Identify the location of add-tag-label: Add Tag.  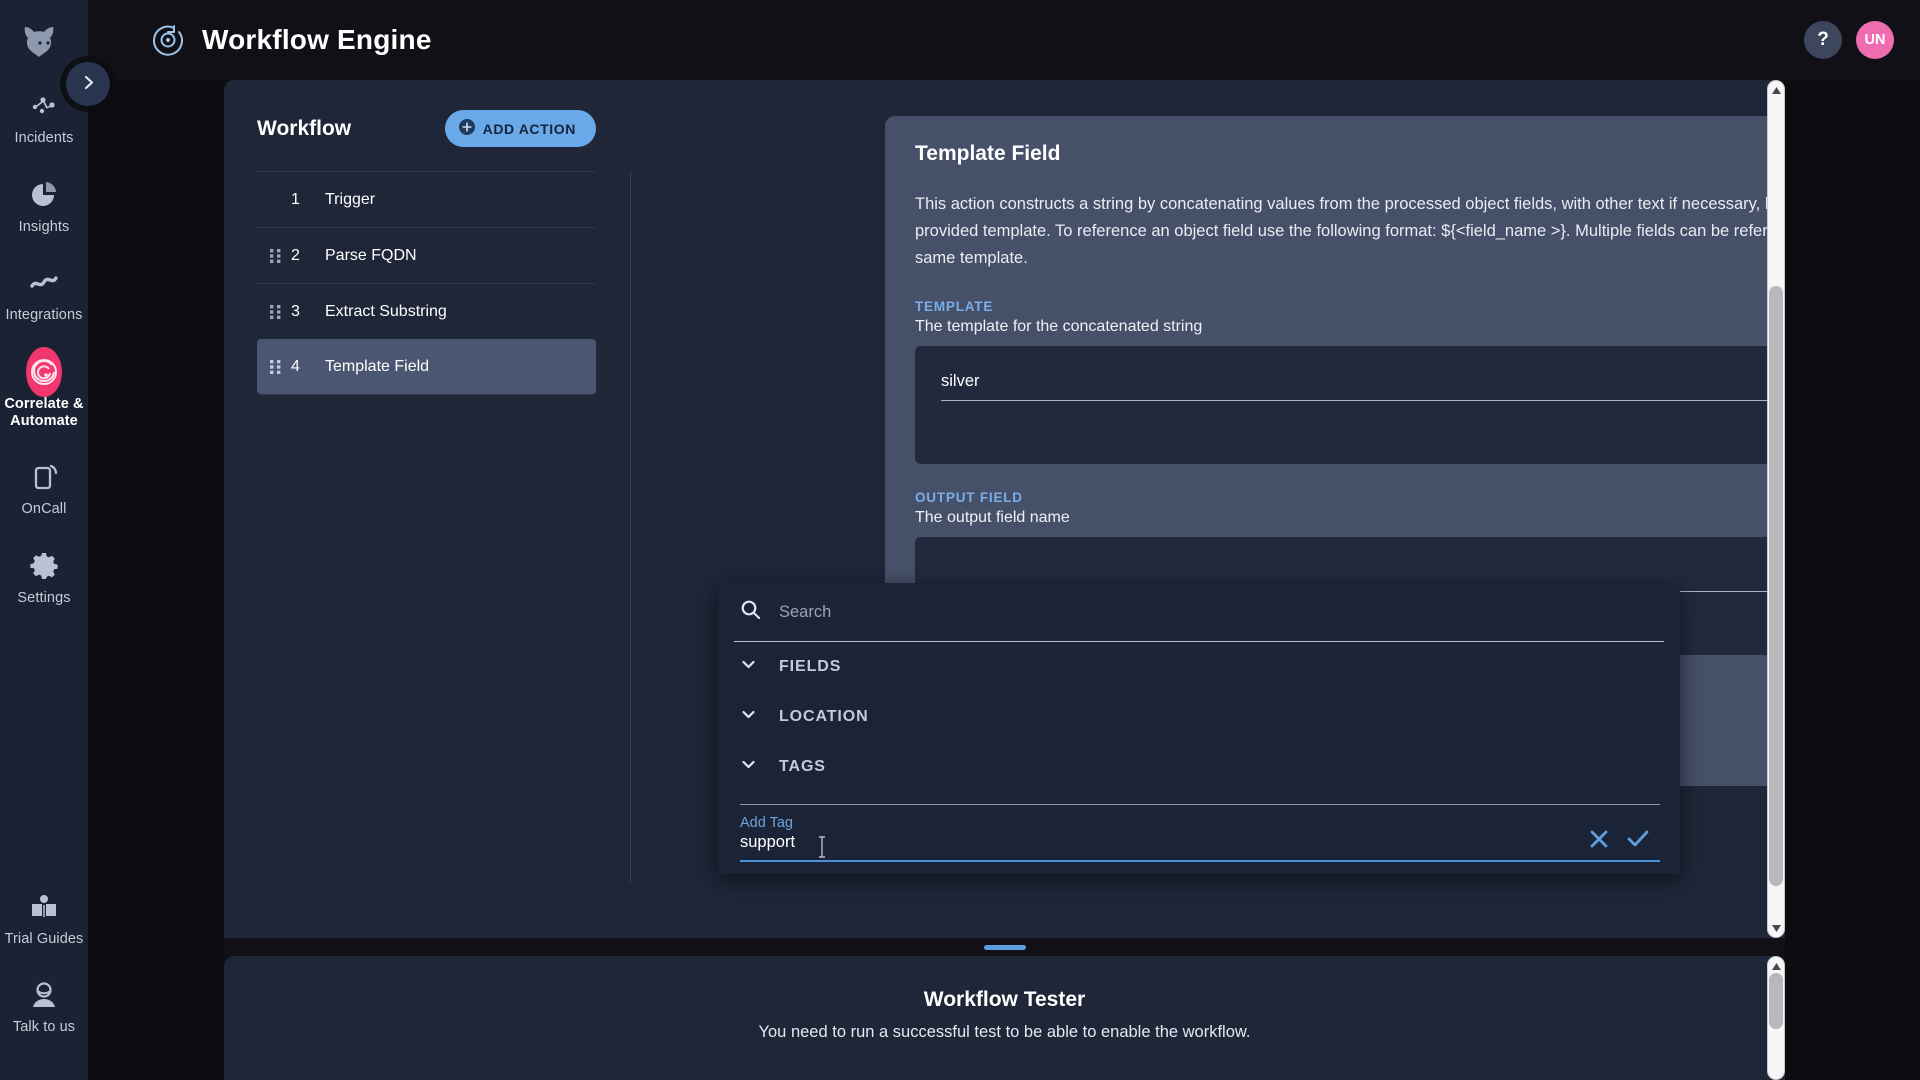
(766, 823).